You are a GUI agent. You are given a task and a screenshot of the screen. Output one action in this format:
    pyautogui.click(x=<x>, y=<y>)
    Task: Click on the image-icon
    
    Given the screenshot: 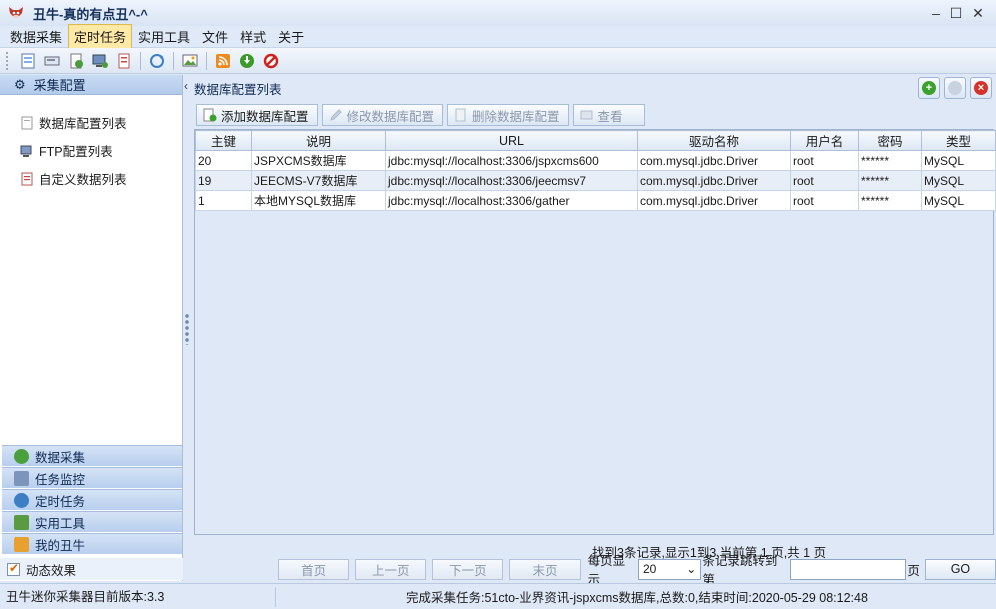 What is the action you would take?
    pyautogui.click(x=190, y=61)
    